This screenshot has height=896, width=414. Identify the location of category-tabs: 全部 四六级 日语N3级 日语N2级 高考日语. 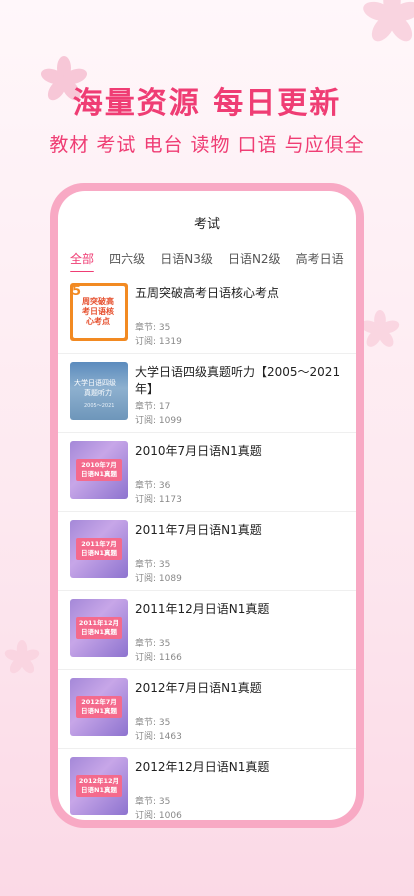
(213, 260).